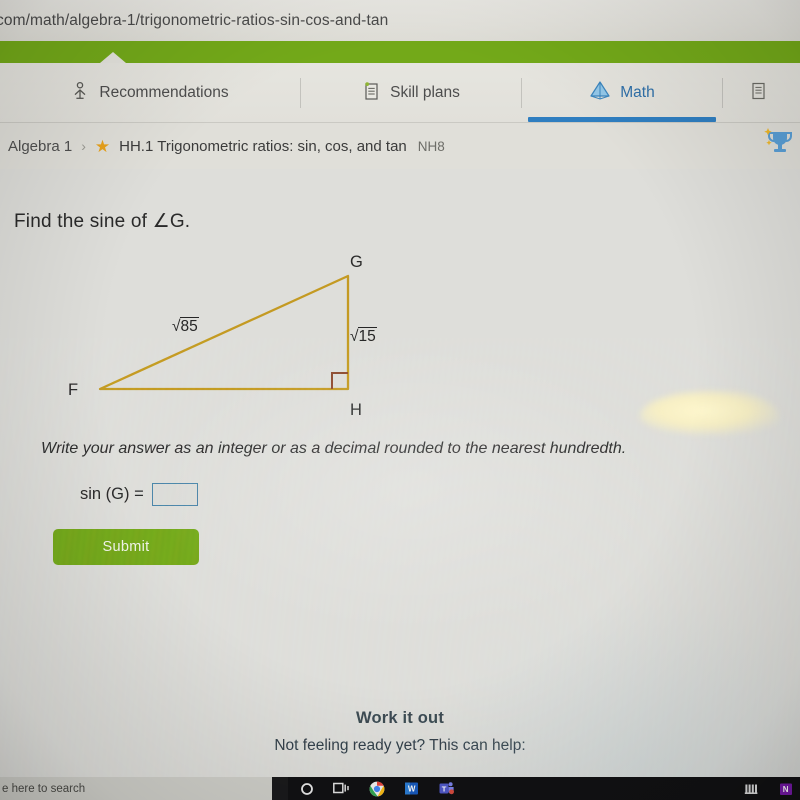  I want to click on taskbar-spacer, so click(280, 788).